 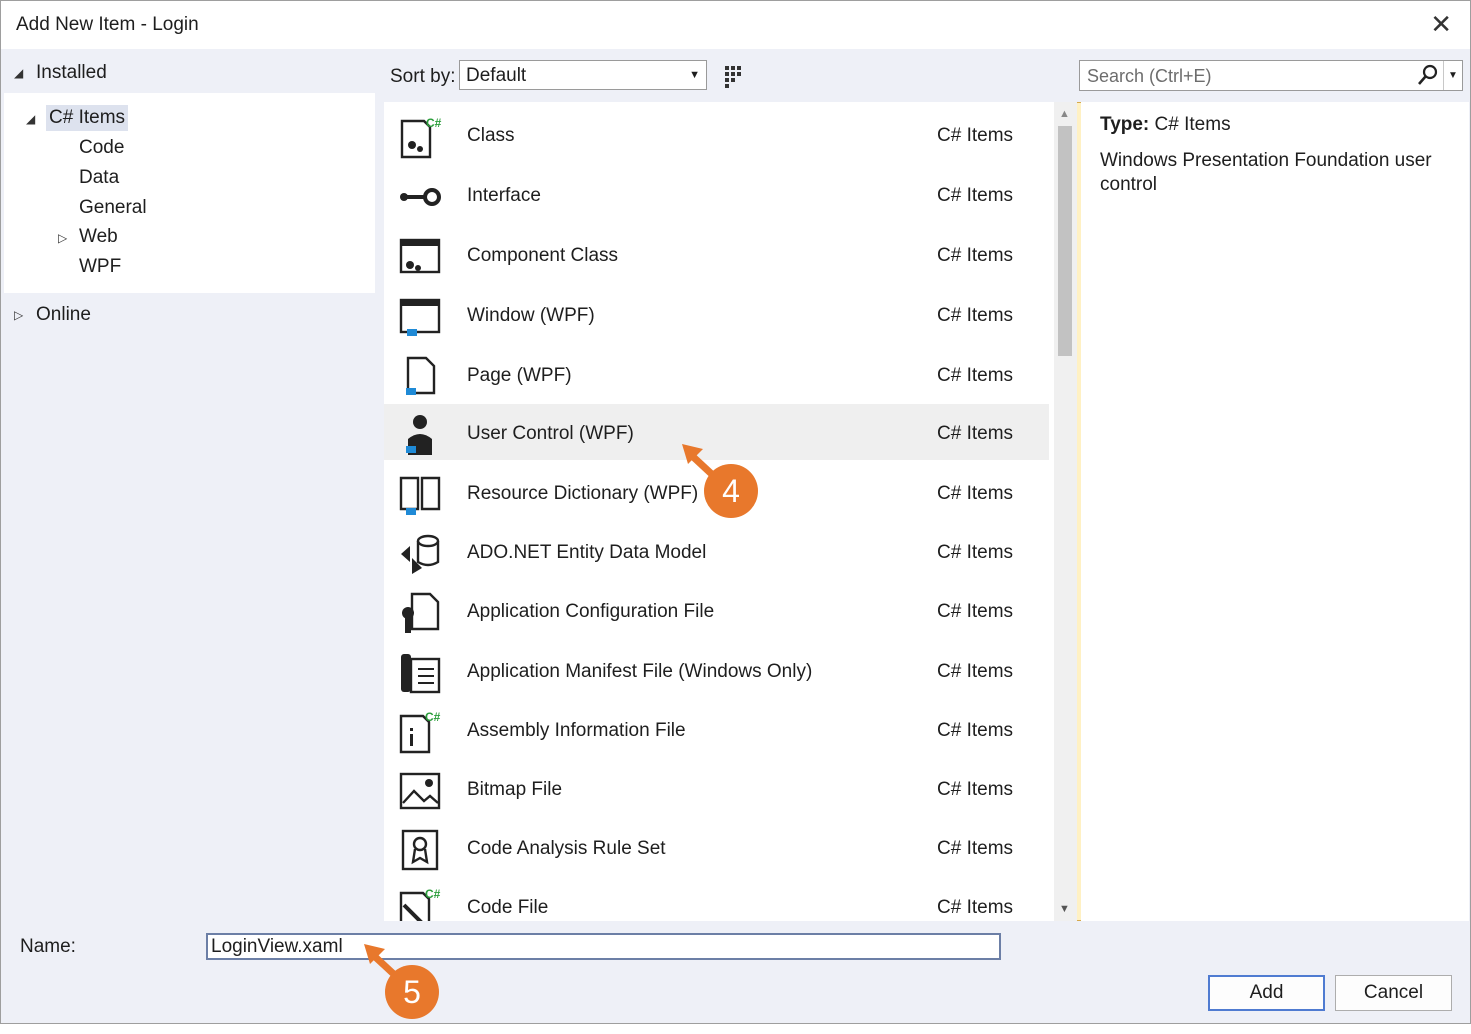 I want to click on config-file-icon, so click(x=421, y=612).